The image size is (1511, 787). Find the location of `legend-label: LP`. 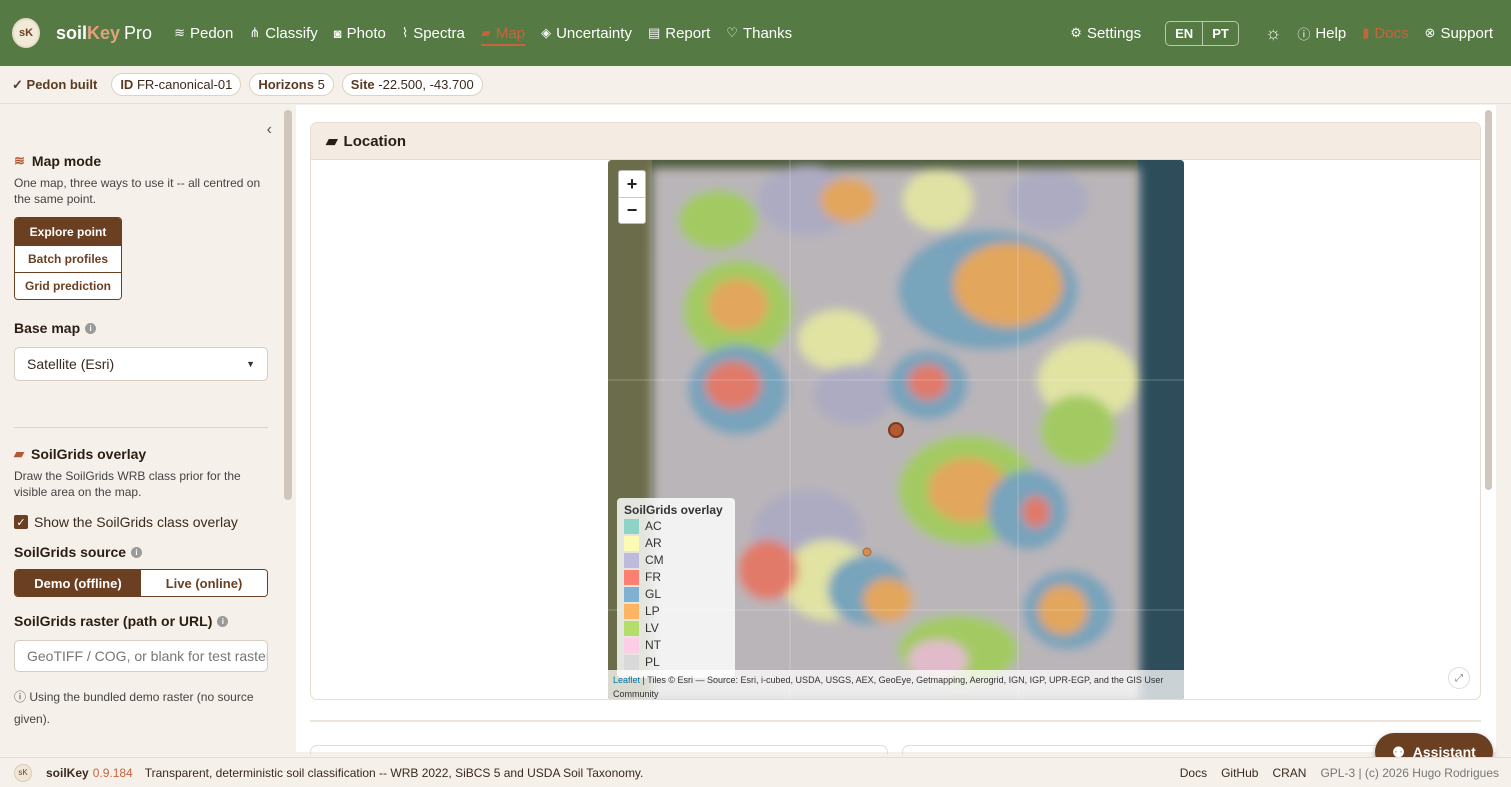

legend-label: LP is located at coordinates (652, 611).